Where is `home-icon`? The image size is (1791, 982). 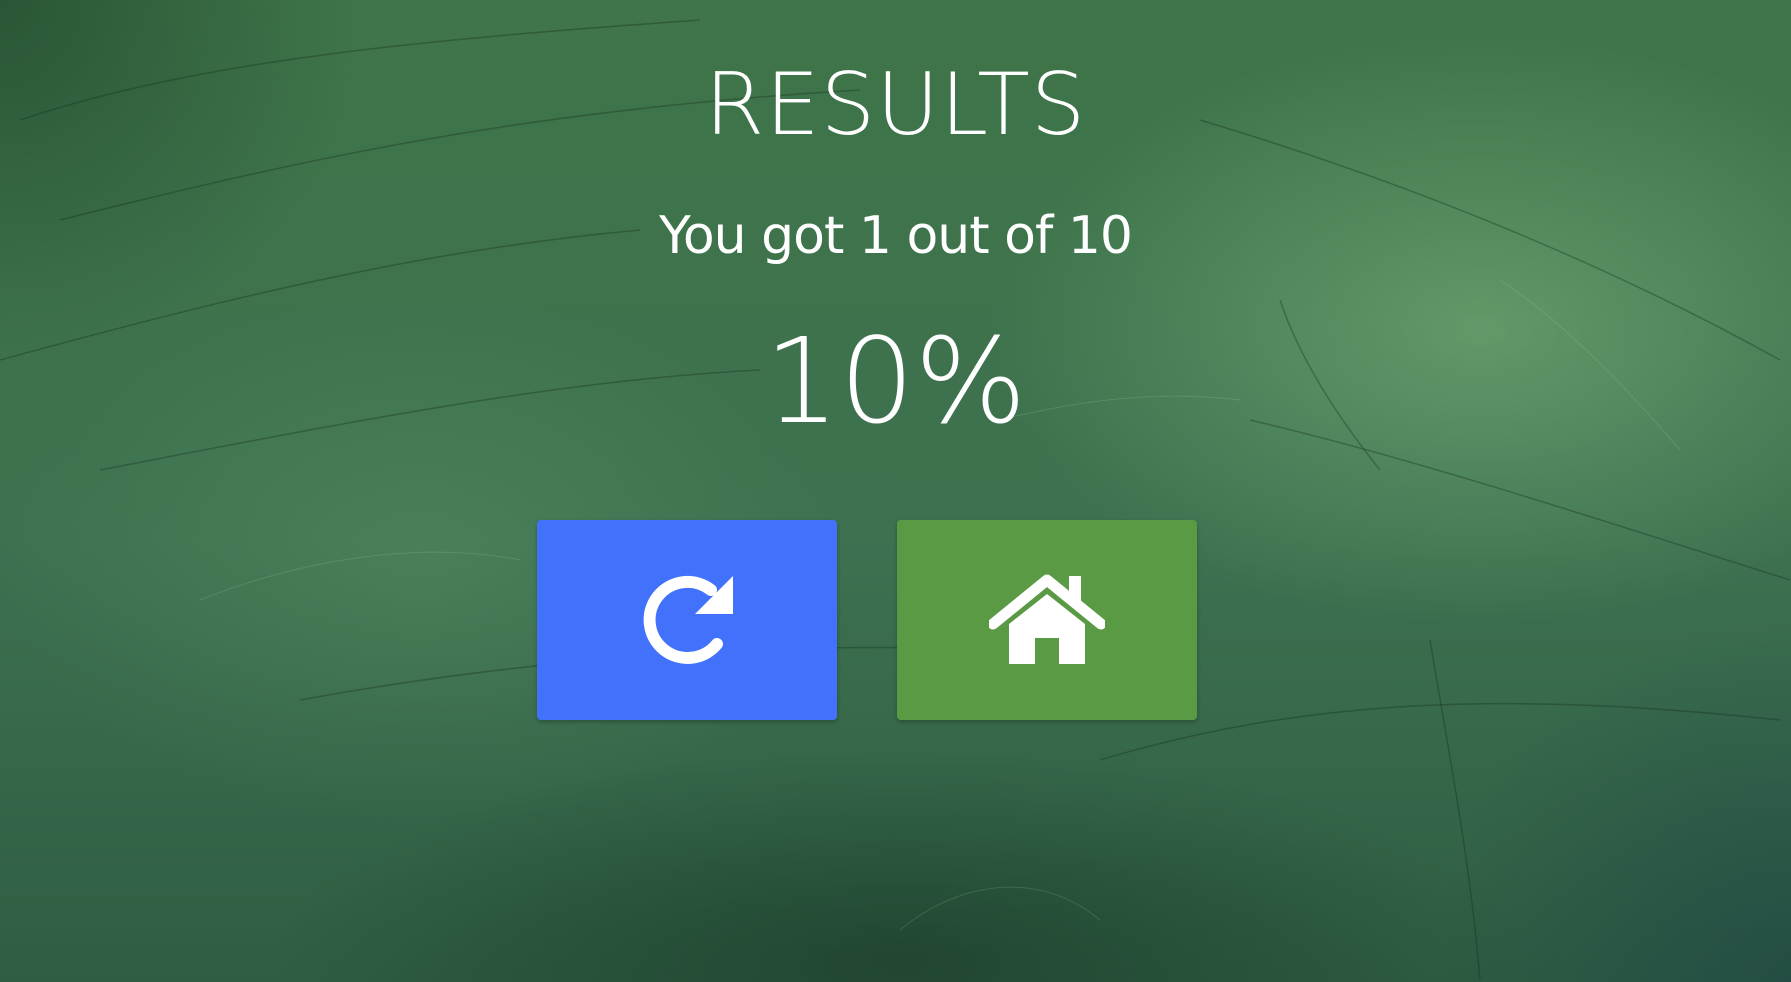 home-icon is located at coordinates (1047, 620).